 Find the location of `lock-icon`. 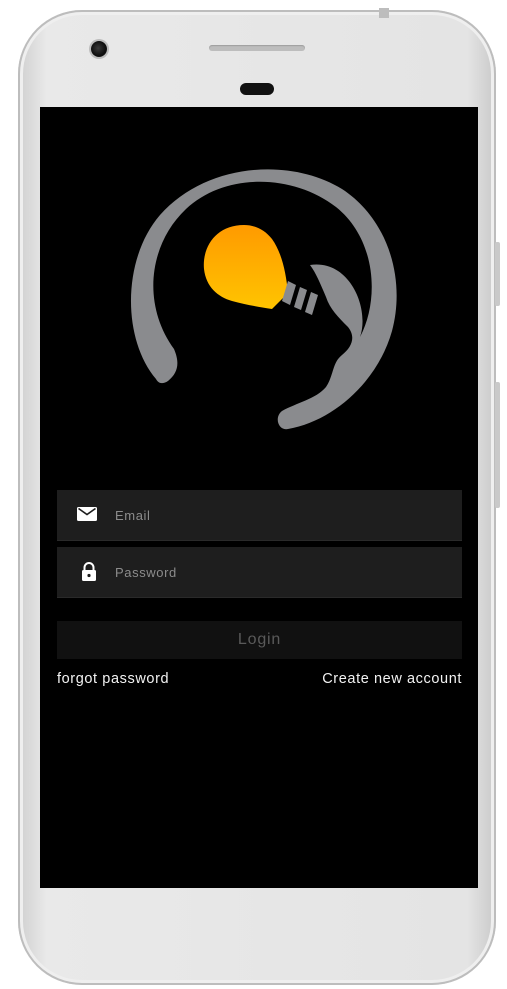

lock-icon is located at coordinates (89, 571).